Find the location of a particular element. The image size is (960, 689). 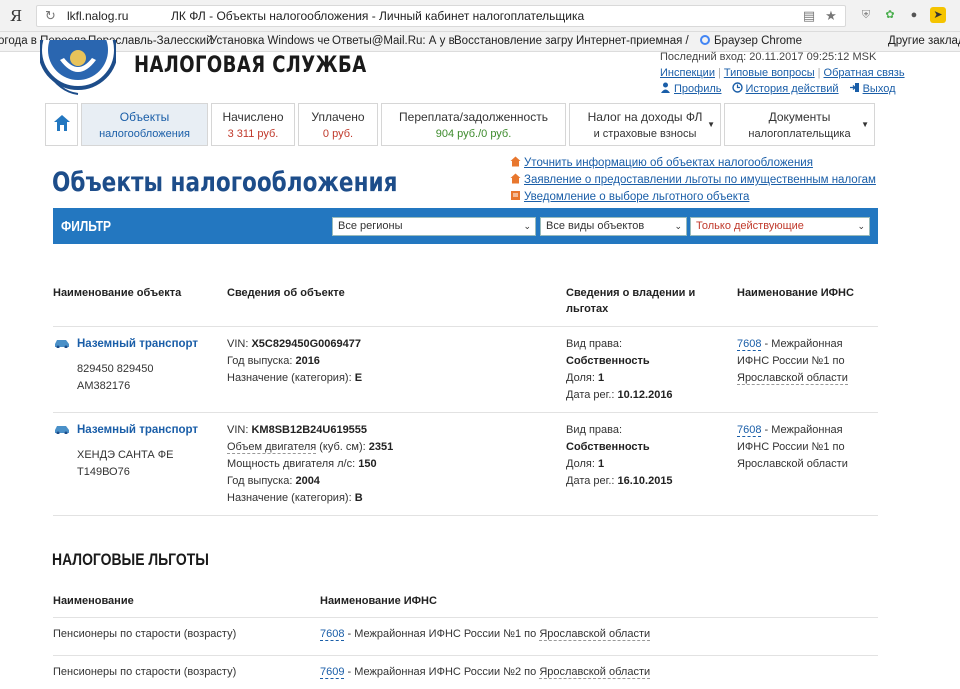

object-vin: VIN: KM8SB12B24U619555 is located at coordinates (297, 430).